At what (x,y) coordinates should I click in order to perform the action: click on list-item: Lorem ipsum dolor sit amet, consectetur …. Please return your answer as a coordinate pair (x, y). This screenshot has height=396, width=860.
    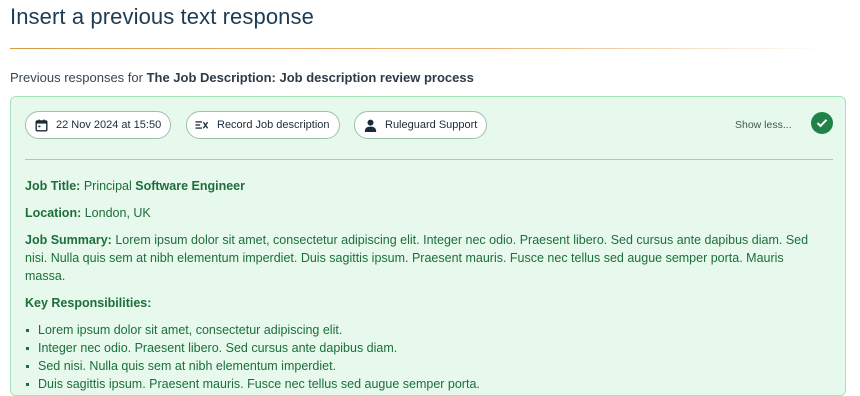
    Looking at the image, I should click on (423, 330).